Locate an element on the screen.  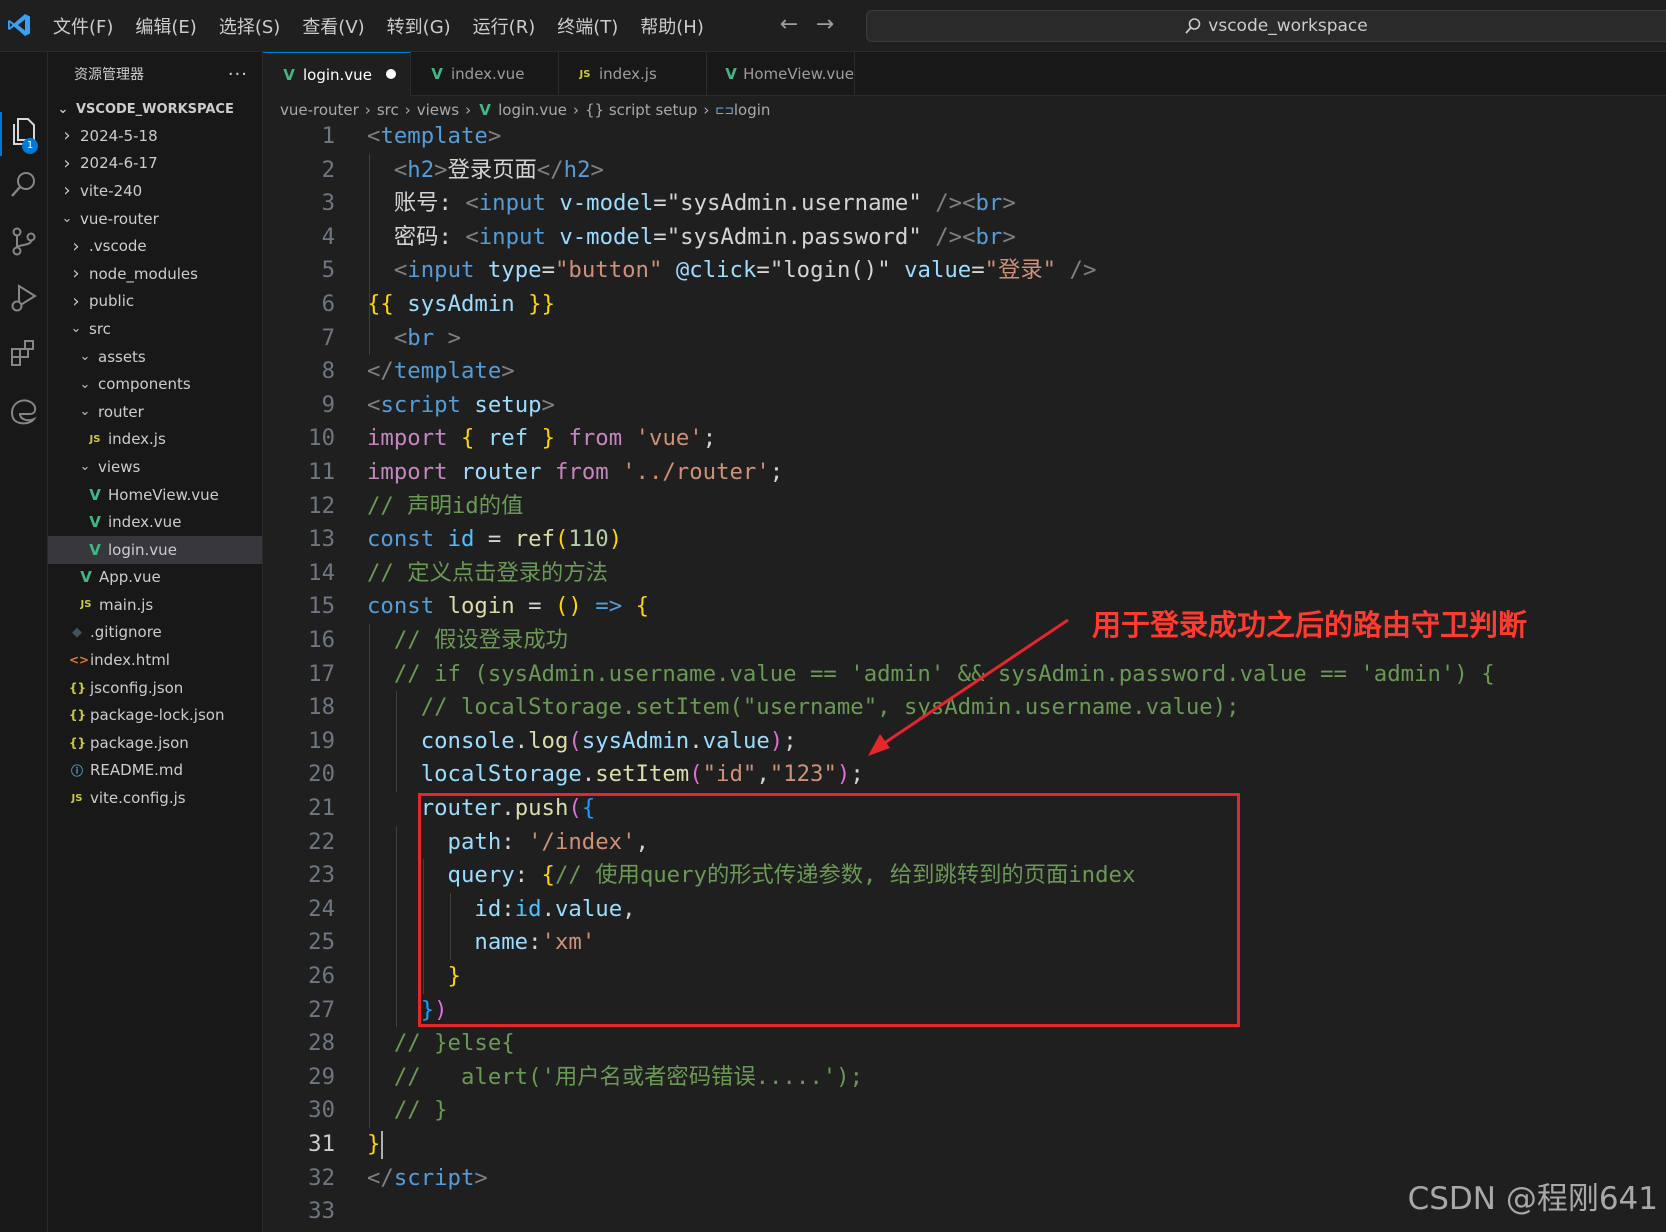
tree-item: ⌄ assets is located at coordinates (155, 357).